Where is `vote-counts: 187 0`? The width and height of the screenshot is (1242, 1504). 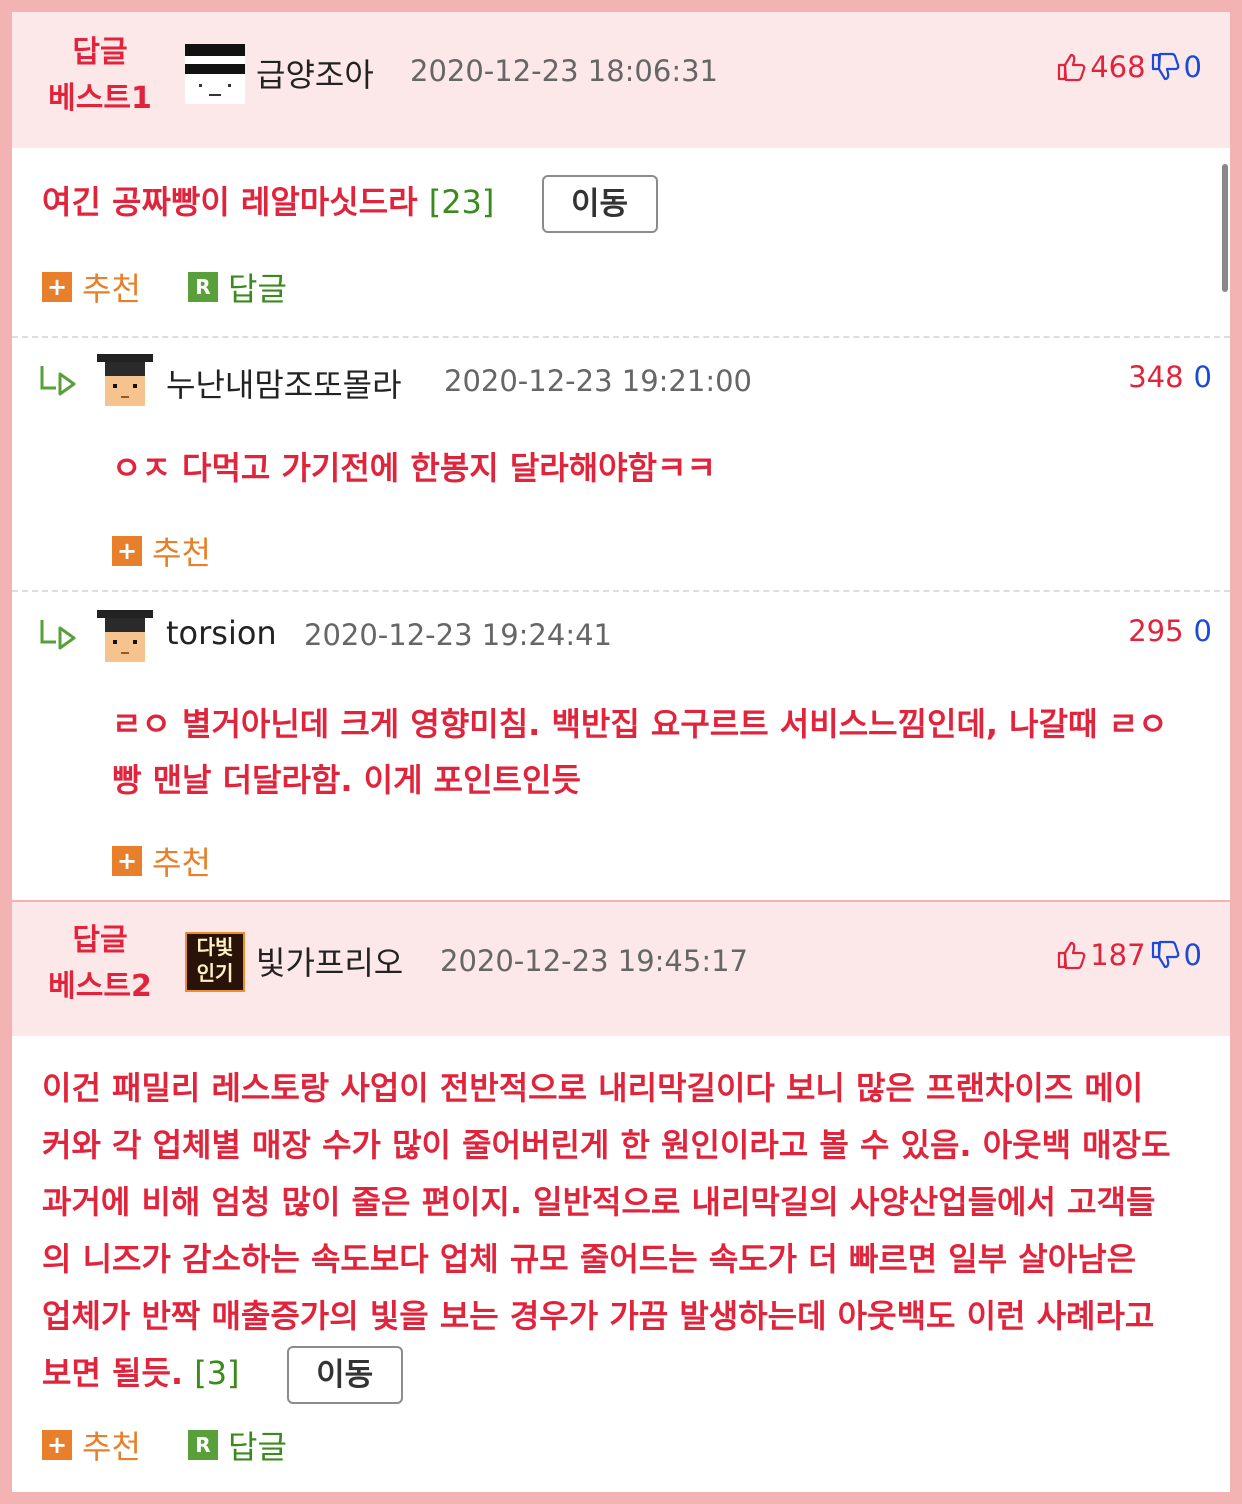
vote-counts: 187 0 is located at coordinates (1129, 955).